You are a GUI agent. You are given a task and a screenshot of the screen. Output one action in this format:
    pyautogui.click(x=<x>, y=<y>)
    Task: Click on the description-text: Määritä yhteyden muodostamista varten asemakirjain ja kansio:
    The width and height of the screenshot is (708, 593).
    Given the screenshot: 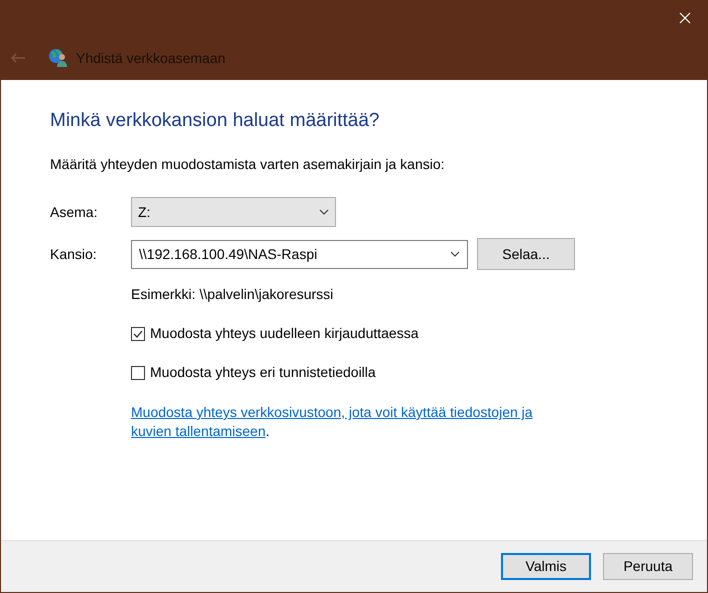 What is the action you would take?
    pyautogui.click(x=248, y=164)
    